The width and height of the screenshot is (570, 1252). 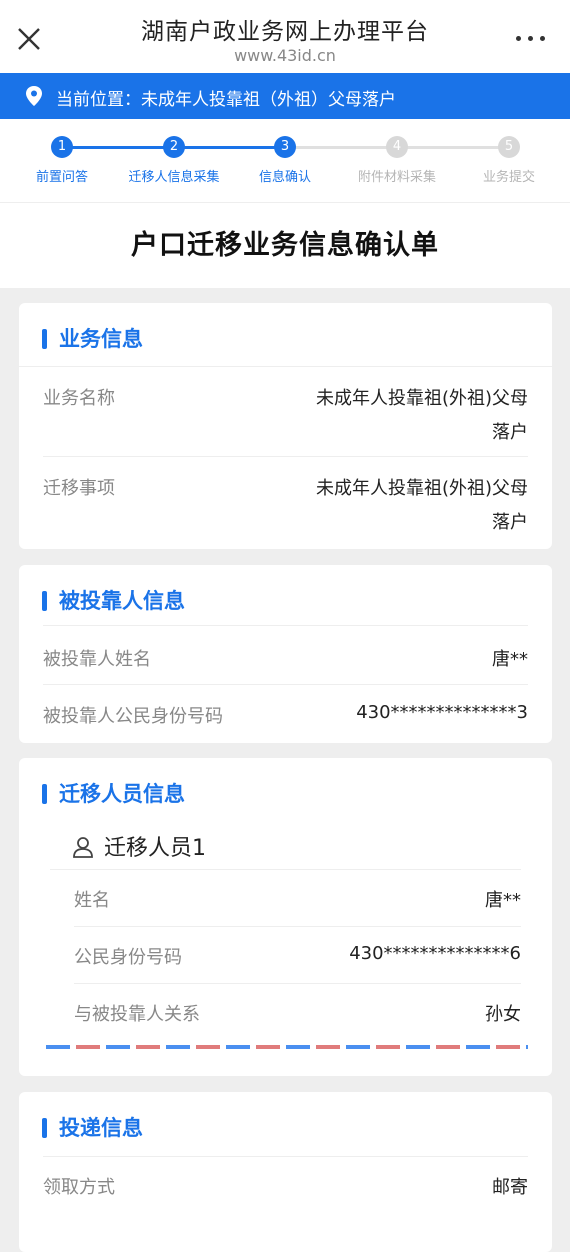 I want to click on delivery-info-header: 投递信息, so click(x=285, y=1124).